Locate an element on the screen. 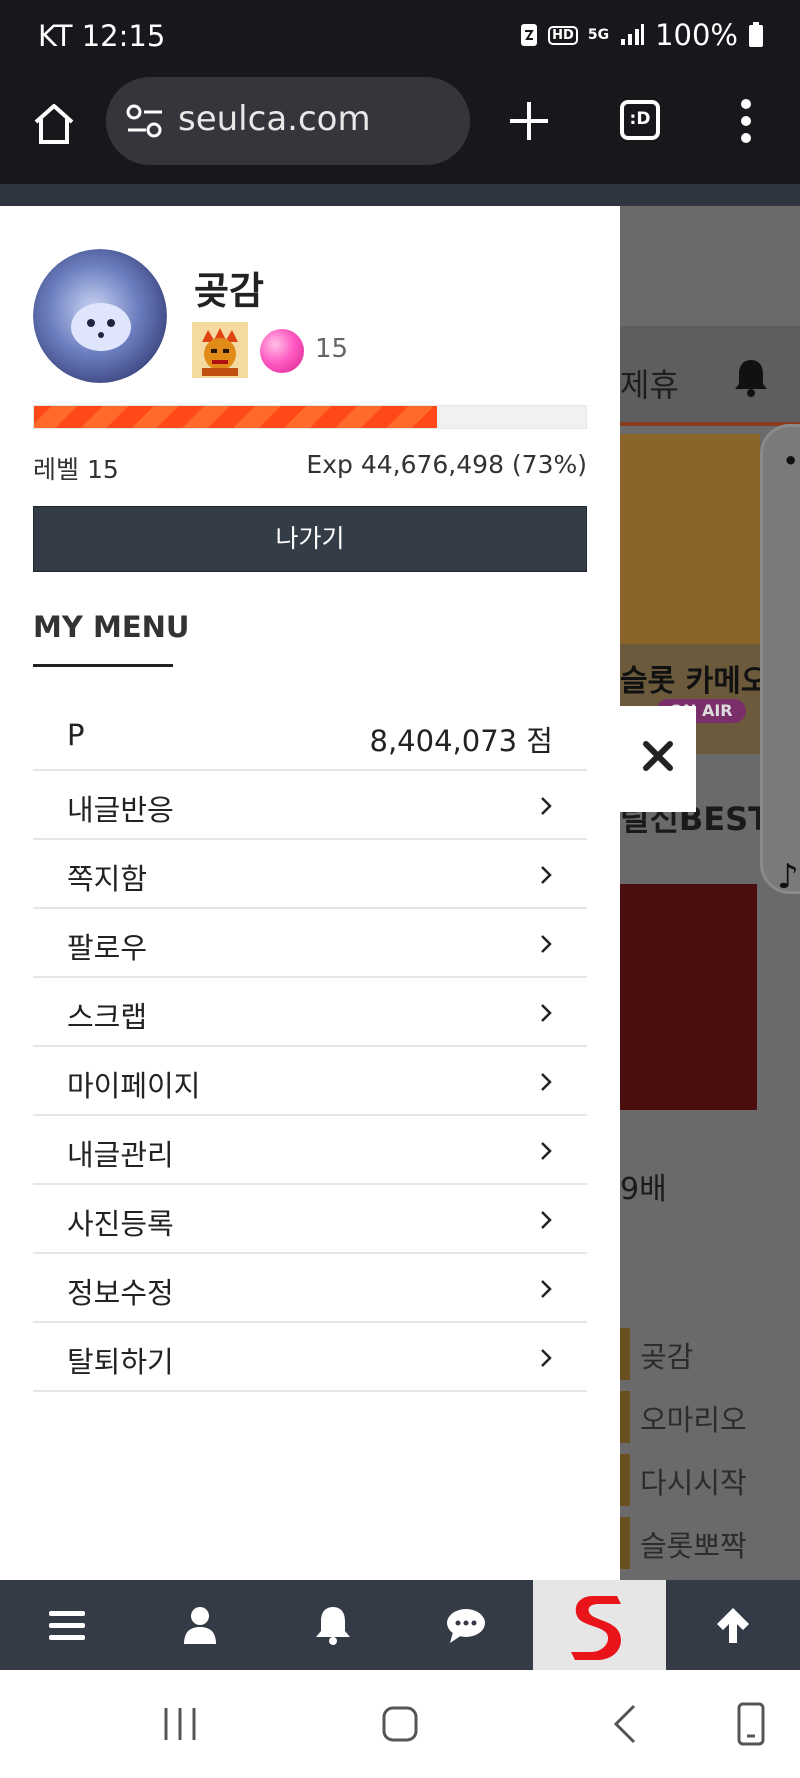 The image size is (800, 1778). user-icon is located at coordinates (200, 1625).